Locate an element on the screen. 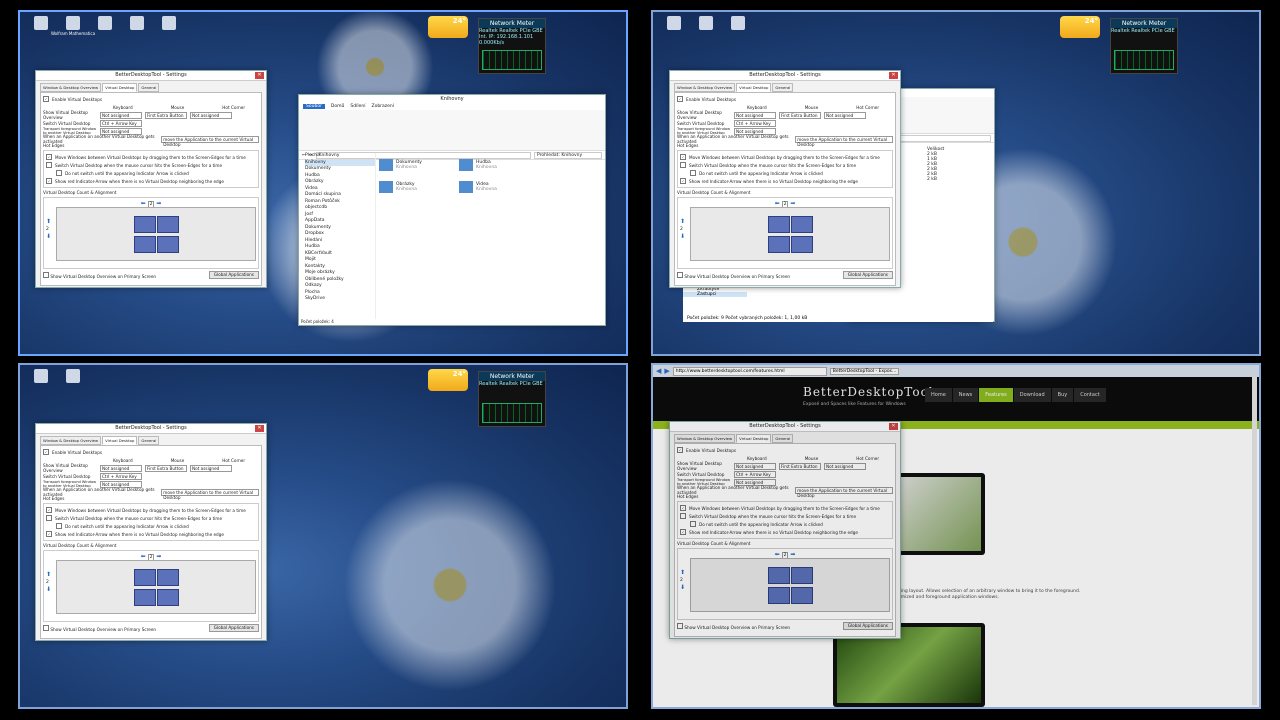 The width and height of the screenshot is (1280, 720). nav-item: SkyDrive is located at coordinates (340, 299).